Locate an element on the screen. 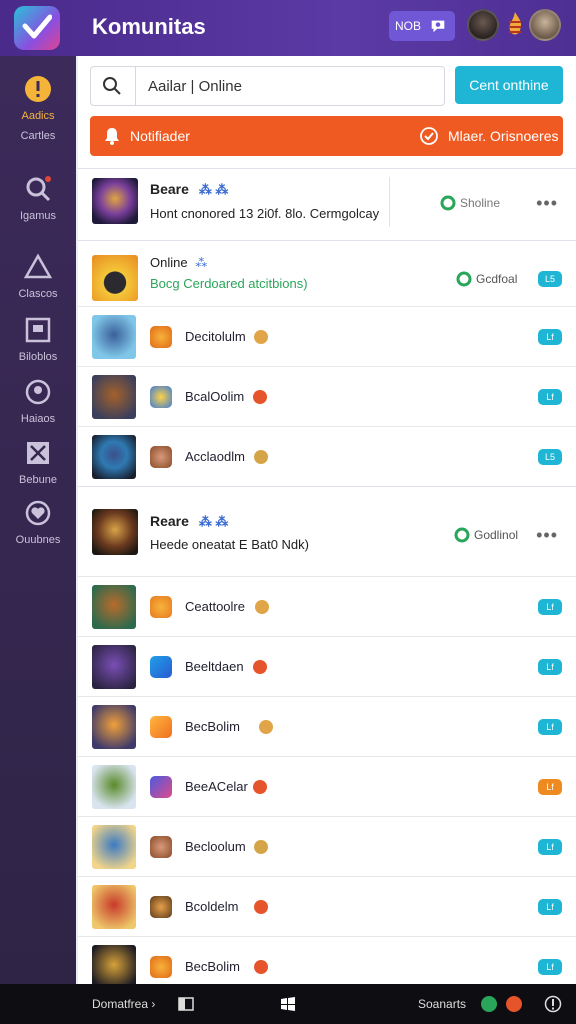 Image resolution: width=576 pixels, height=1024 pixels. sidebar-item-label: Cartles is located at coordinates (38, 136).